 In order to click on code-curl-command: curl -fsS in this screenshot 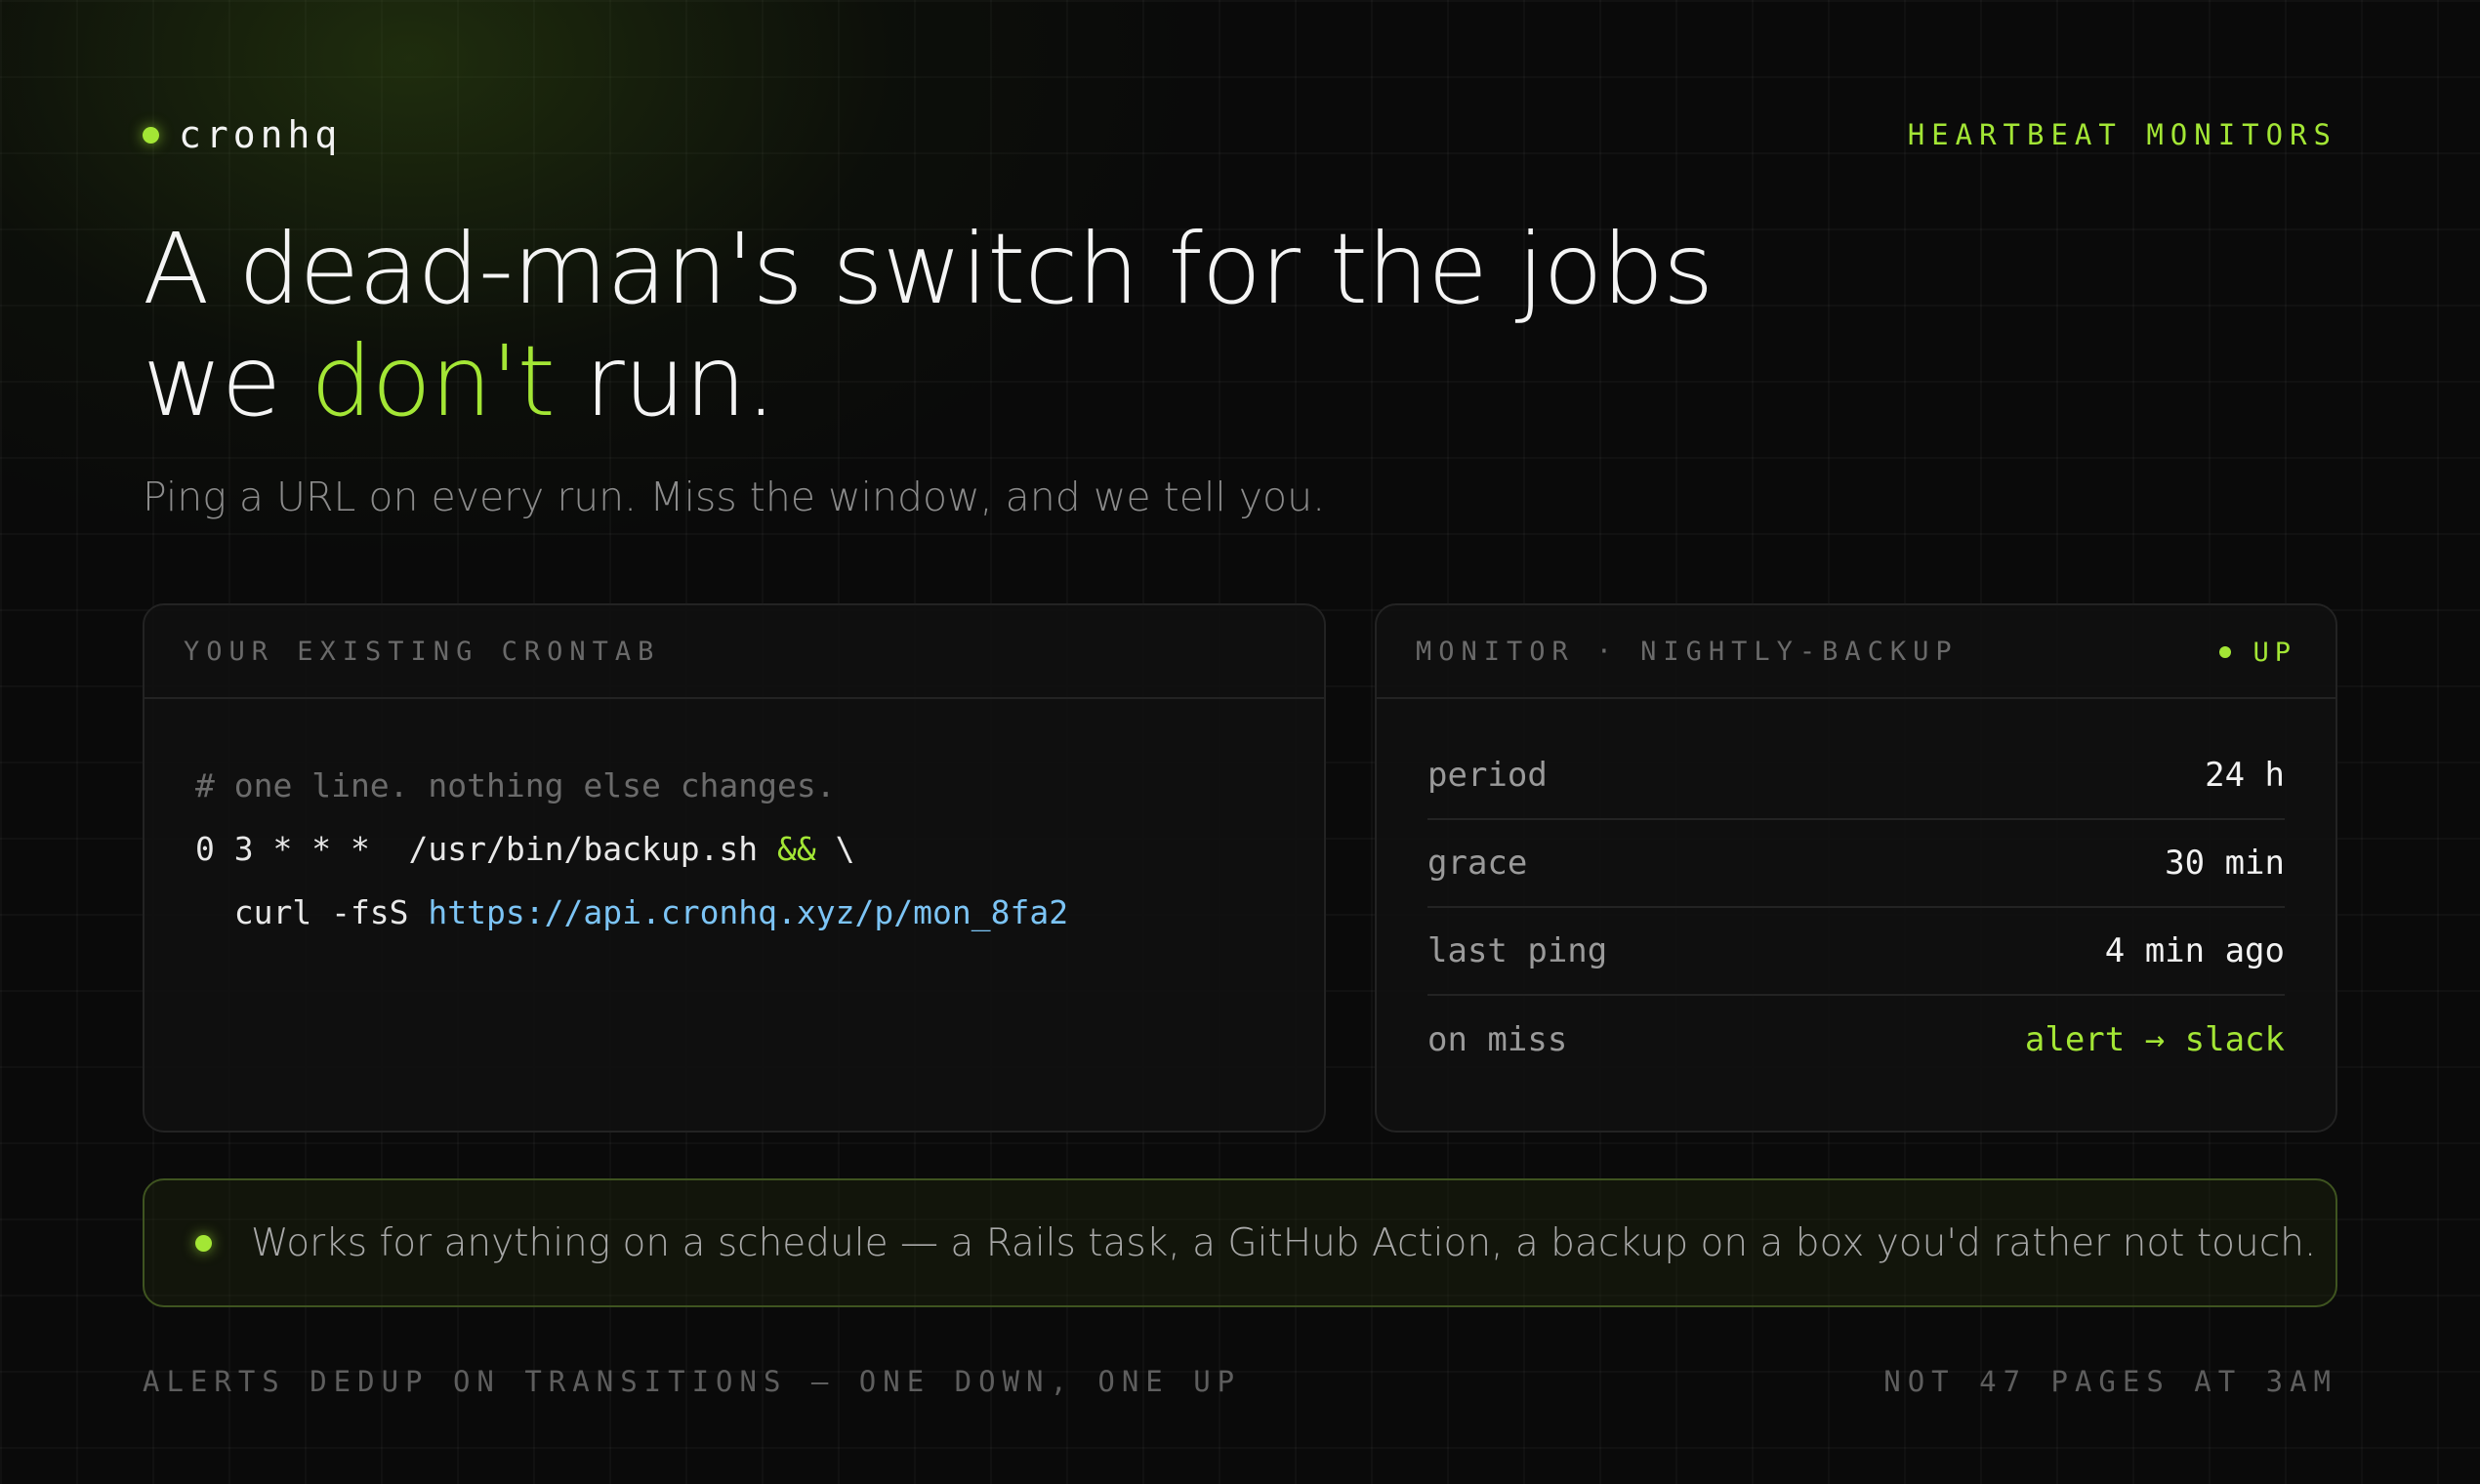, I will do `click(312, 912)`.